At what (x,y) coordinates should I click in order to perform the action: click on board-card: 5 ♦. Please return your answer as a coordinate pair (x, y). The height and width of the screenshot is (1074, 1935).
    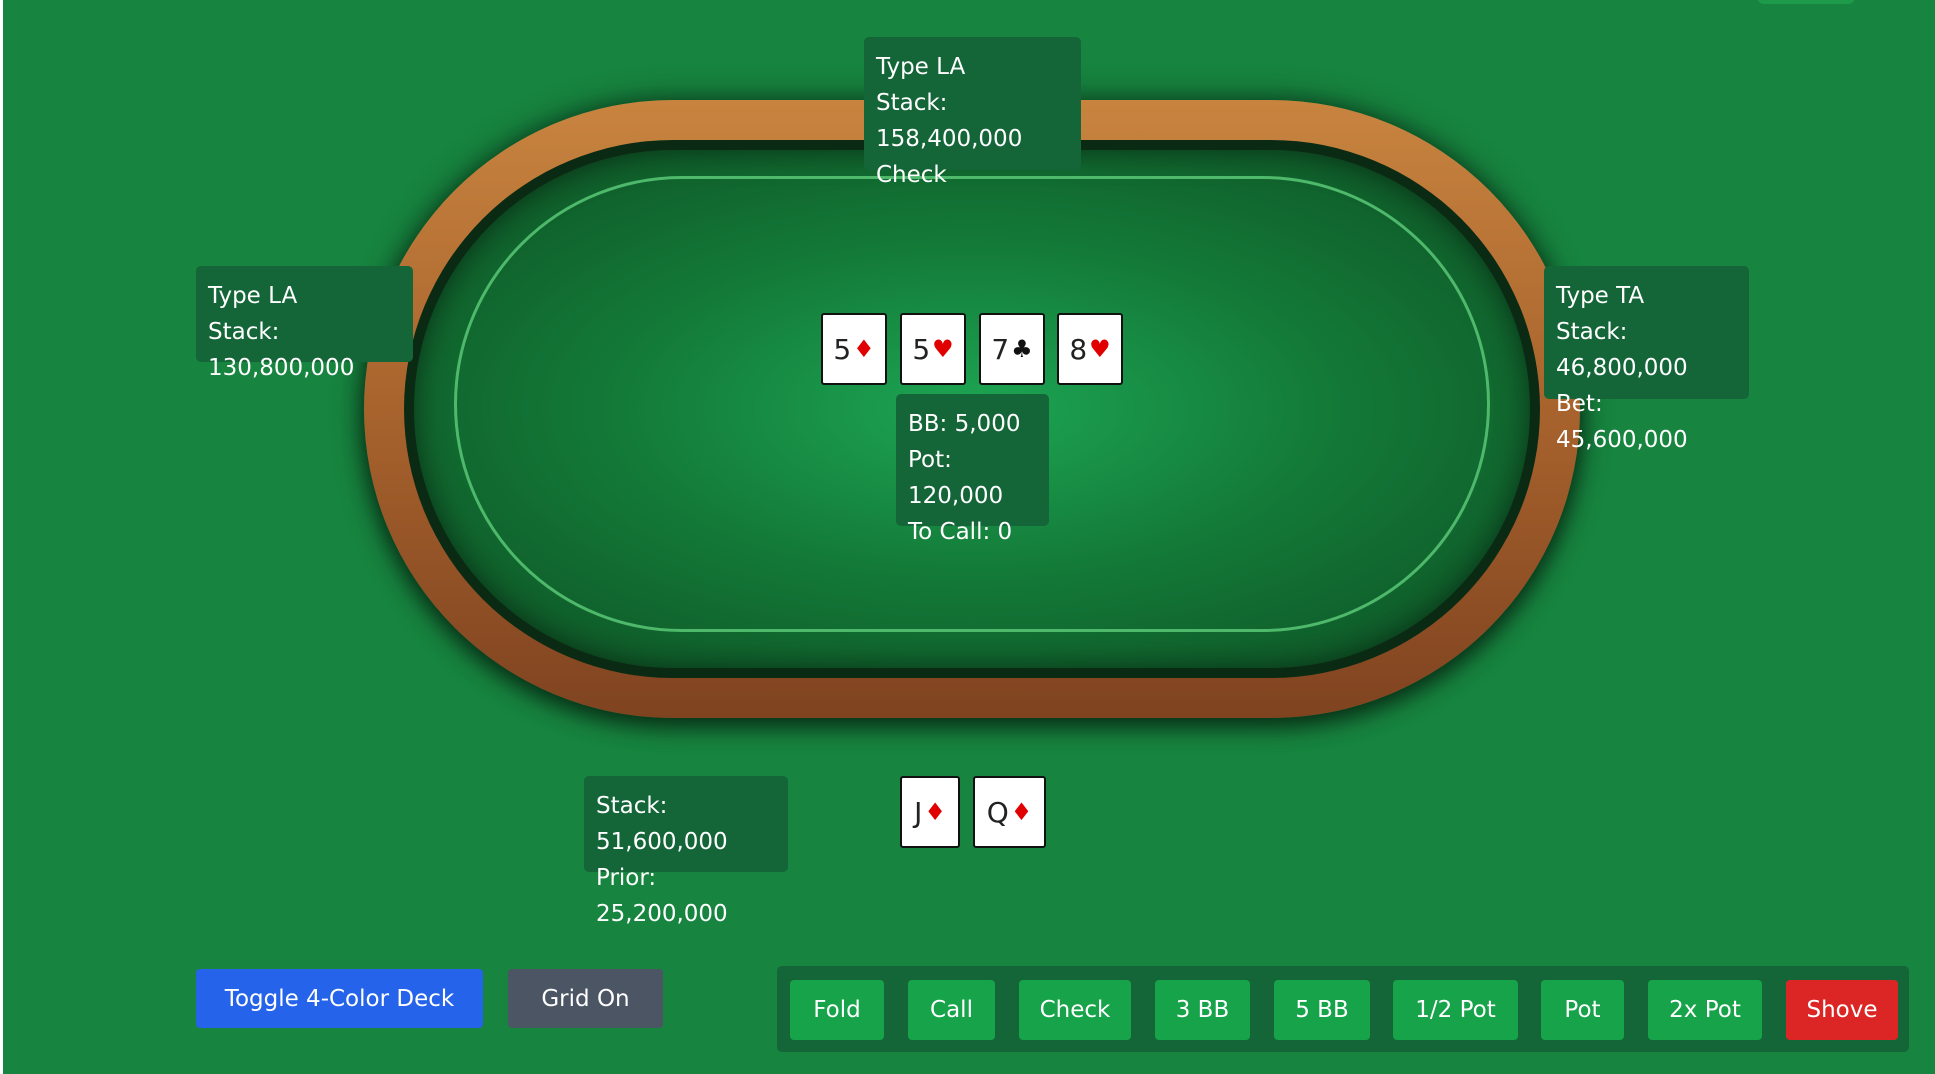
    Looking at the image, I should click on (854, 349).